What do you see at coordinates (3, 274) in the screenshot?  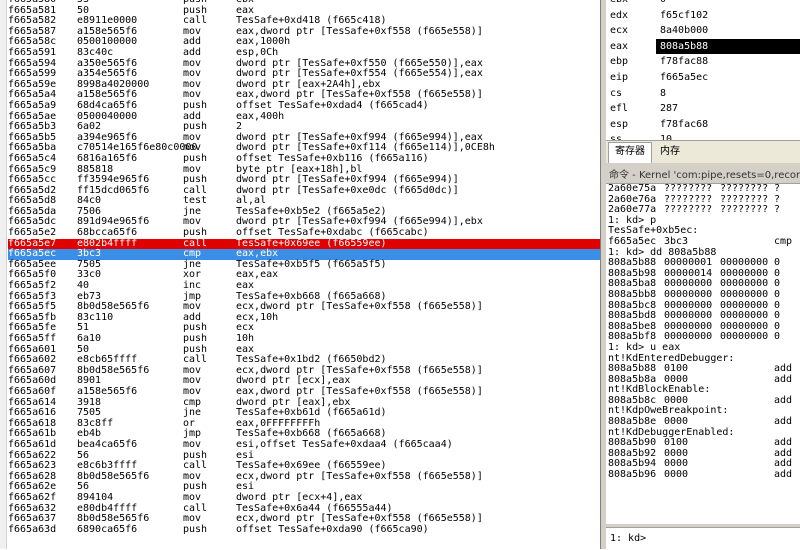 I see `disassembly-gutter` at bounding box center [3, 274].